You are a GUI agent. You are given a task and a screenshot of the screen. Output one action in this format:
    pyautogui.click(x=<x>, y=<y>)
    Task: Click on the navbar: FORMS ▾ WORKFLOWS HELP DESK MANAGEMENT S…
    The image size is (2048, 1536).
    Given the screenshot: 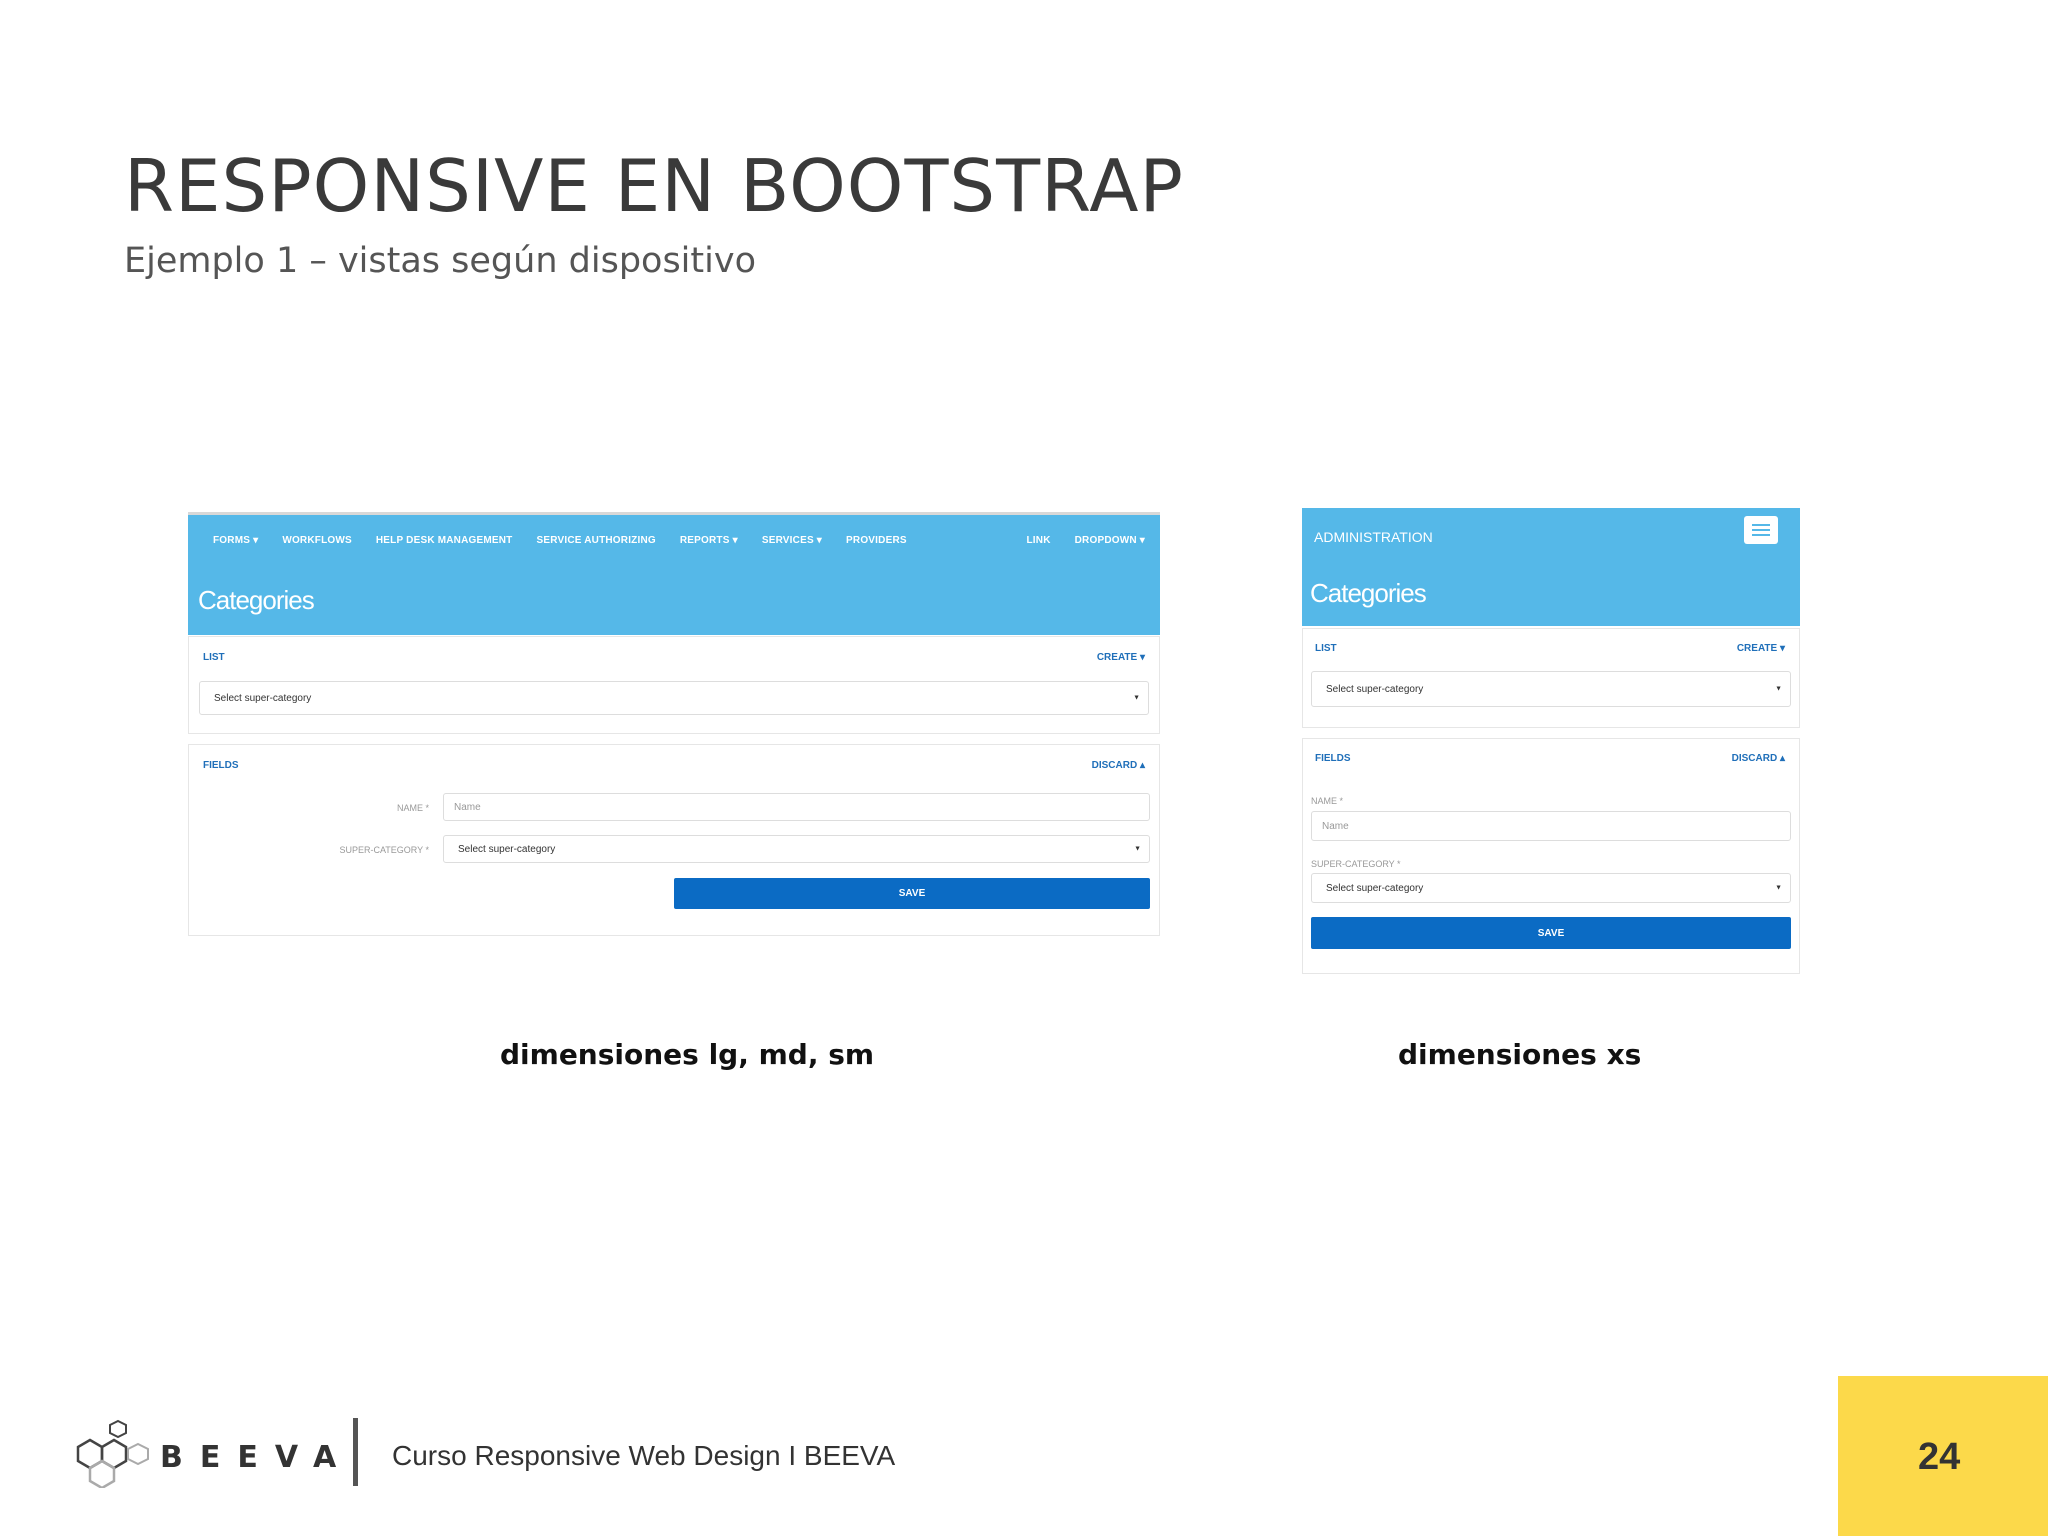 What is the action you would take?
    pyautogui.click(x=679, y=540)
    